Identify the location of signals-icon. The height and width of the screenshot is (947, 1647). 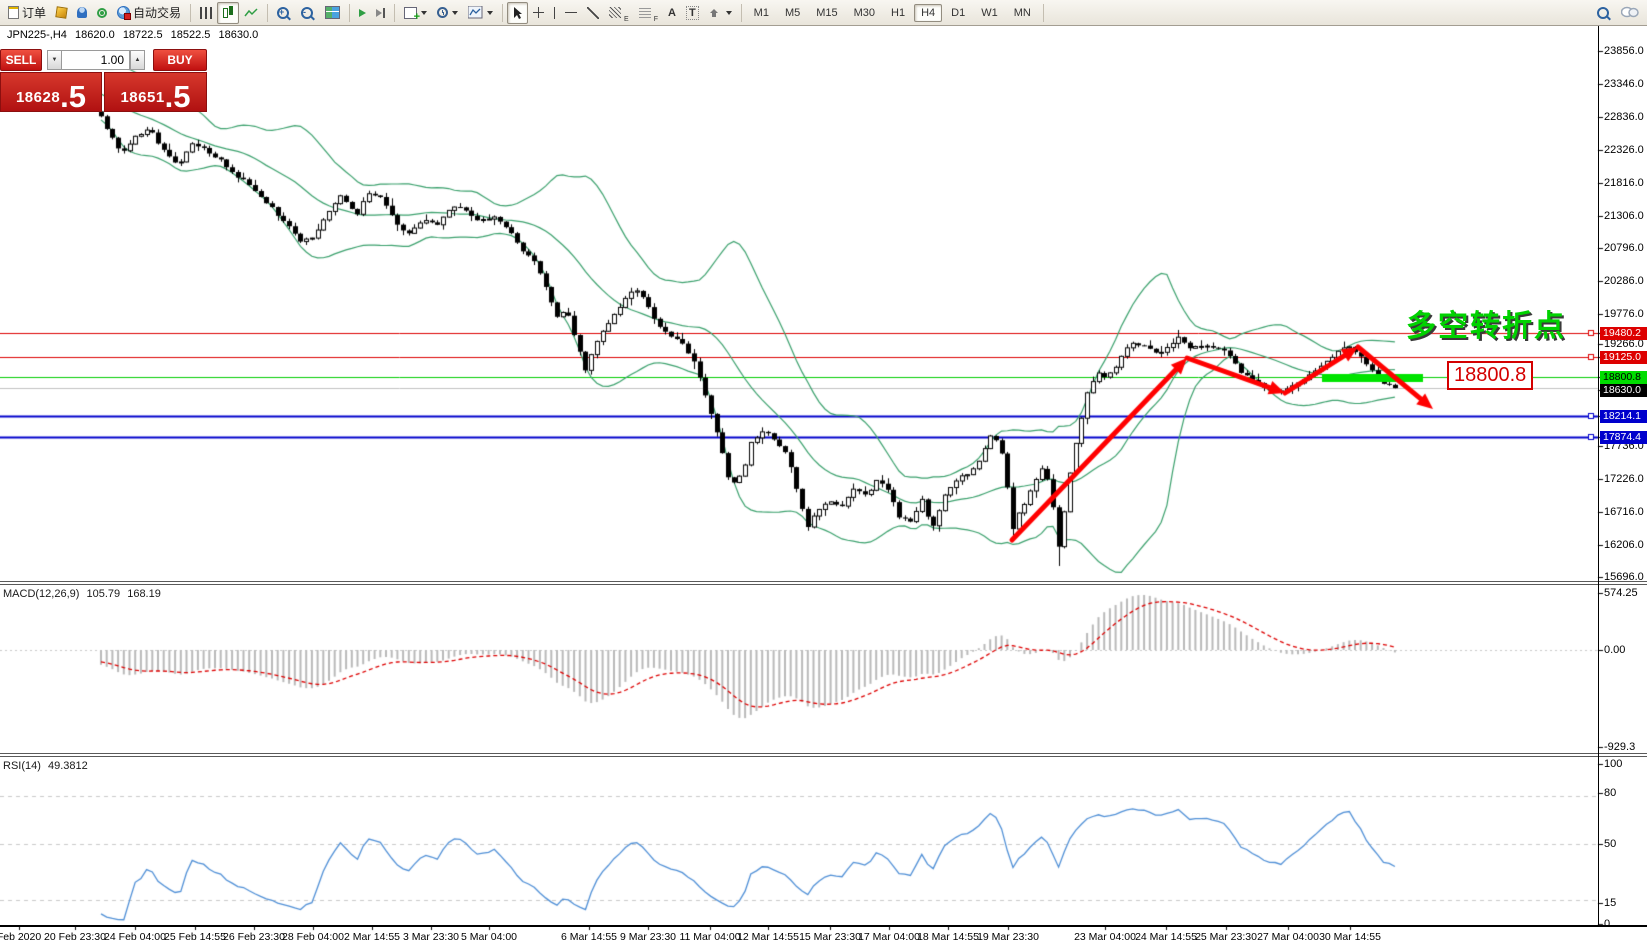
(102, 12).